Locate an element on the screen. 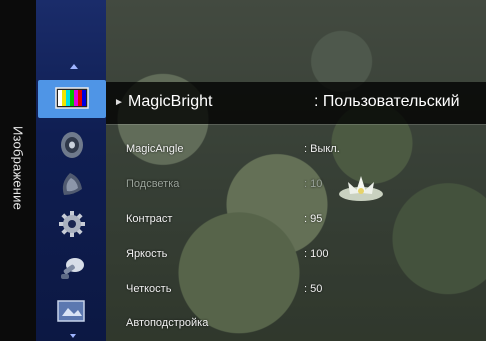  category-side-label: Изображение is located at coordinates (18, 170).